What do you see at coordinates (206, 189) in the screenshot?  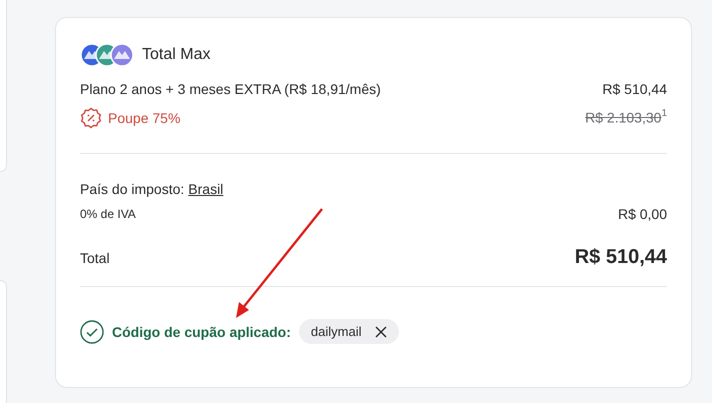 I see `country-link: Brasil` at bounding box center [206, 189].